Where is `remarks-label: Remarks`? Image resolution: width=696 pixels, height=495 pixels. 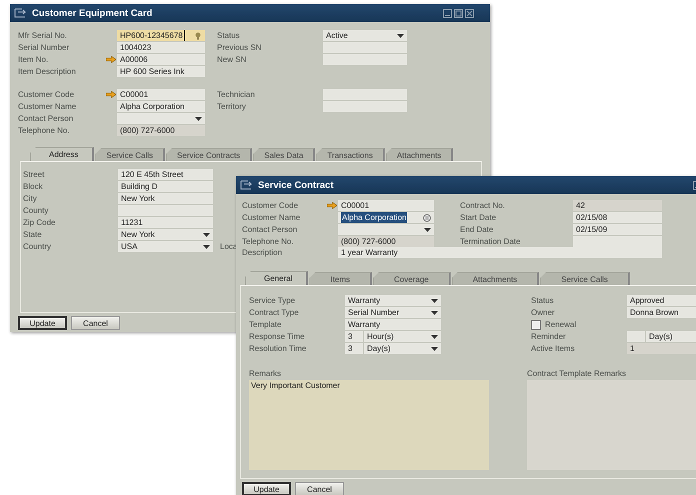 remarks-label: Remarks is located at coordinates (265, 373).